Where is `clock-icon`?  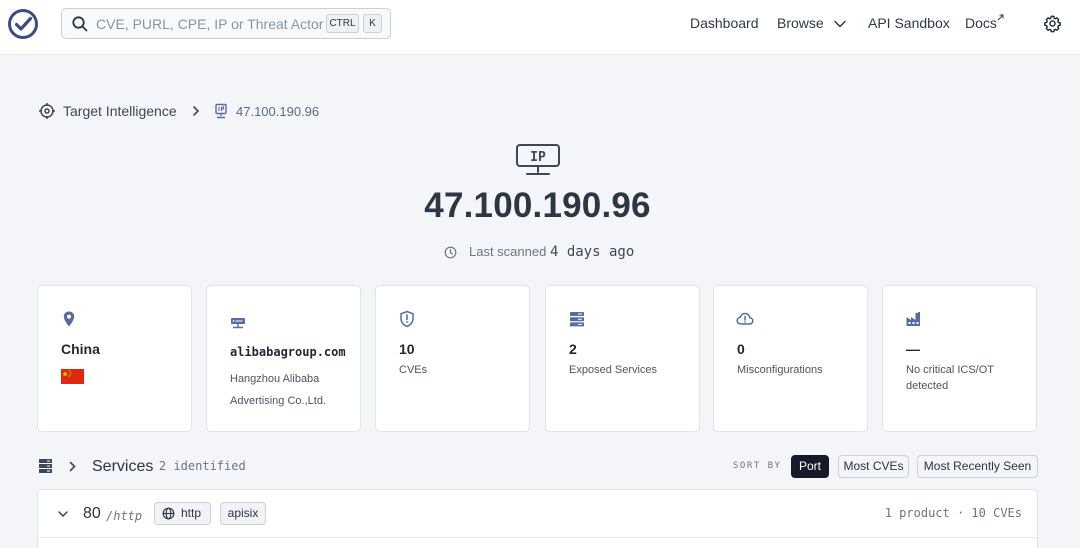
clock-icon is located at coordinates (450, 252).